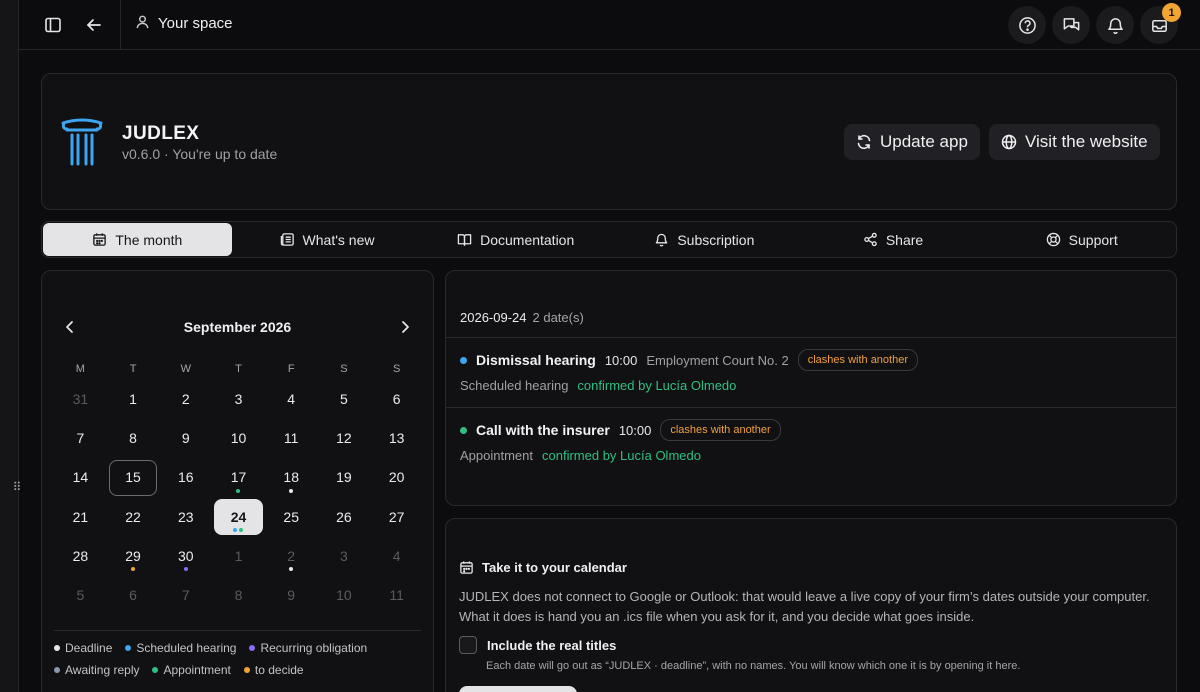 The image size is (1200, 692). Describe the element at coordinates (1009, 142) in the screenshot. I see `globe-icon` at that location.